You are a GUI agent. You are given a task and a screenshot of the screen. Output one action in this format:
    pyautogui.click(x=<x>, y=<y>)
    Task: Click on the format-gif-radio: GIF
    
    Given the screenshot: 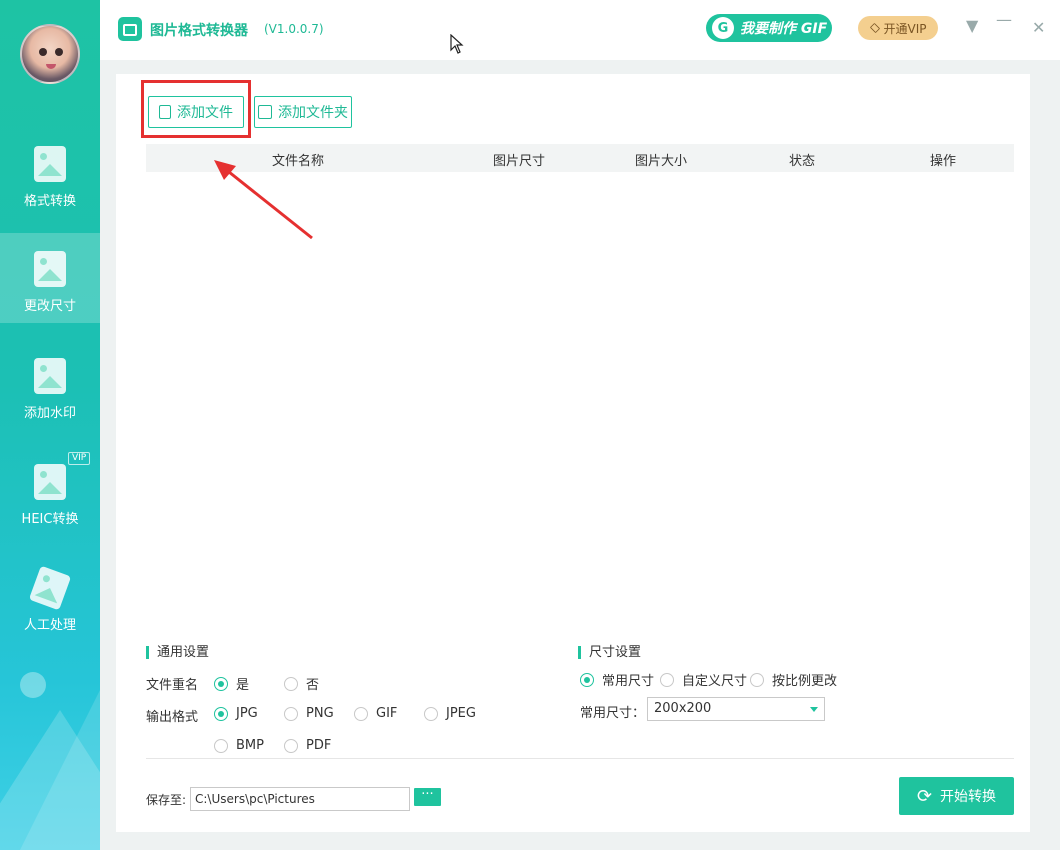 What is the action you would take?
    pyautogui.click(x=375, y=713)
    